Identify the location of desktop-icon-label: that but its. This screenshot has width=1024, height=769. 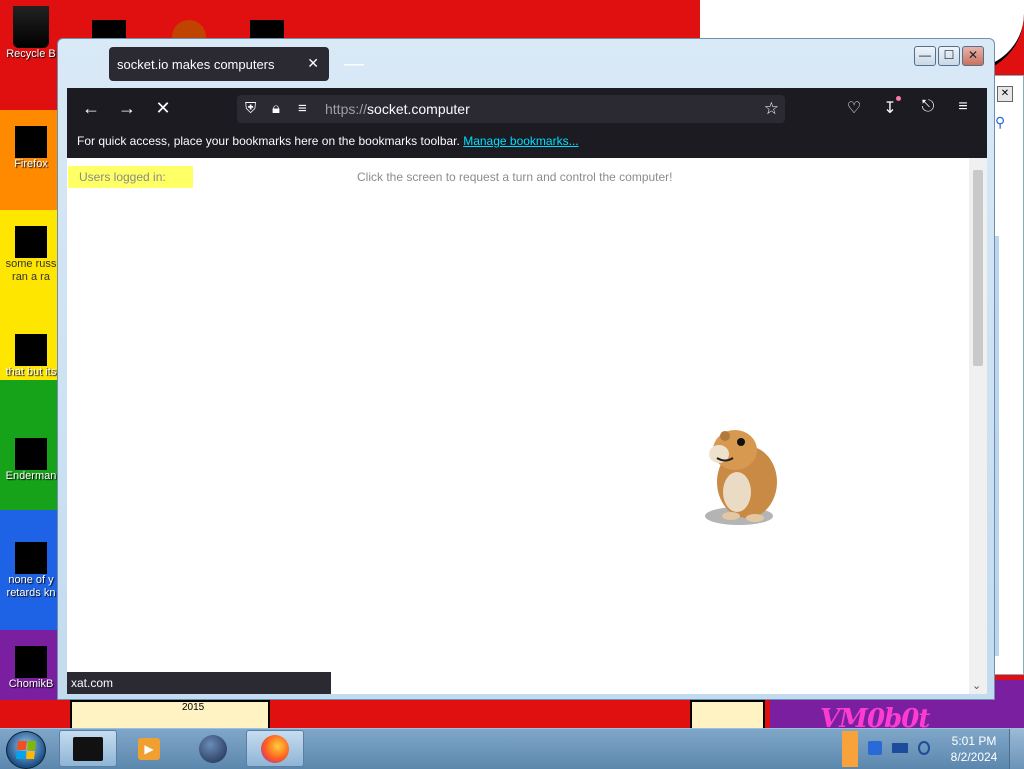
(31, 372).